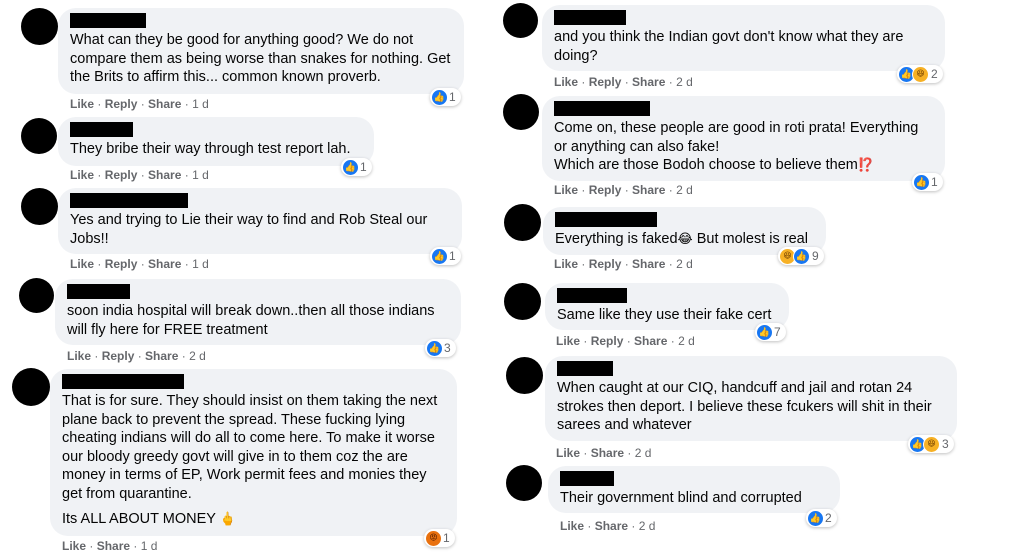 This screenshot has height=557, width=1024. Describe the element at coordinates (667, 306) in the screenshot. I see `comment-bubble: Same like they use their fake cert` at that location.